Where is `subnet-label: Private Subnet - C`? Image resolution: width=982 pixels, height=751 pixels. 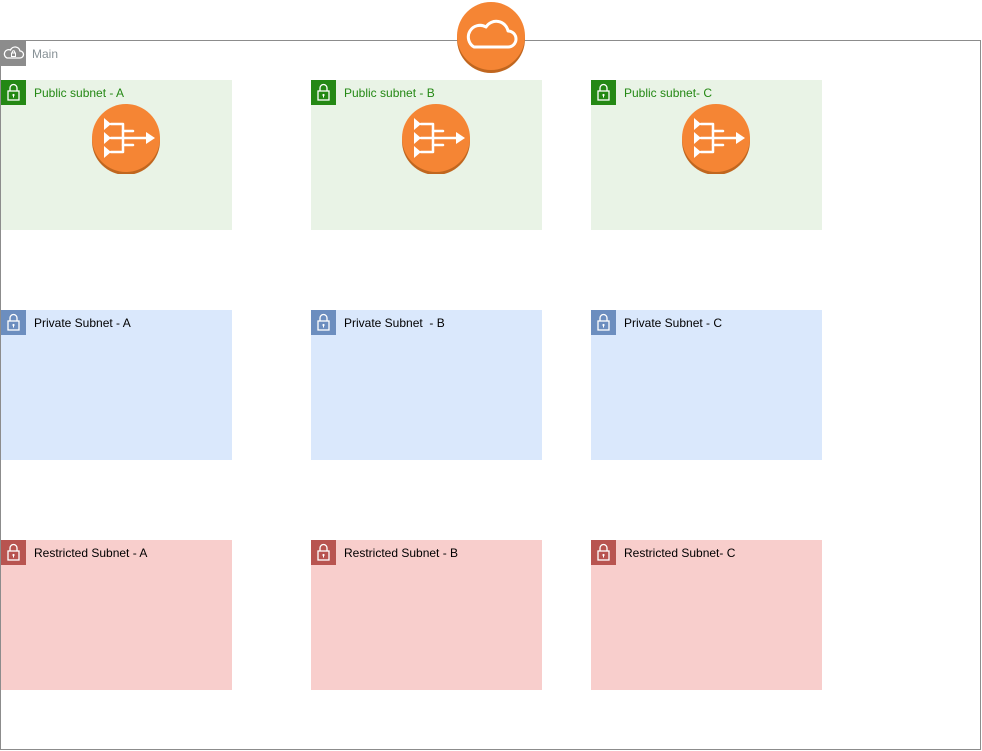
subnet-label: Private Subnet - C is located at coordinates (673, 323).